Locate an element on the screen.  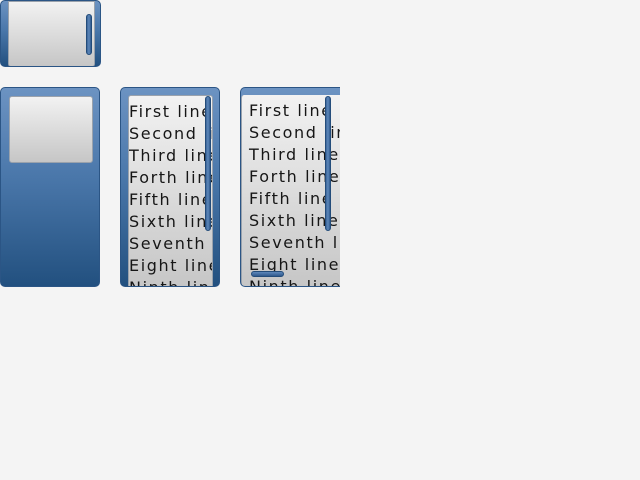
list-item: Eight line is located at coordinates (170, 266).